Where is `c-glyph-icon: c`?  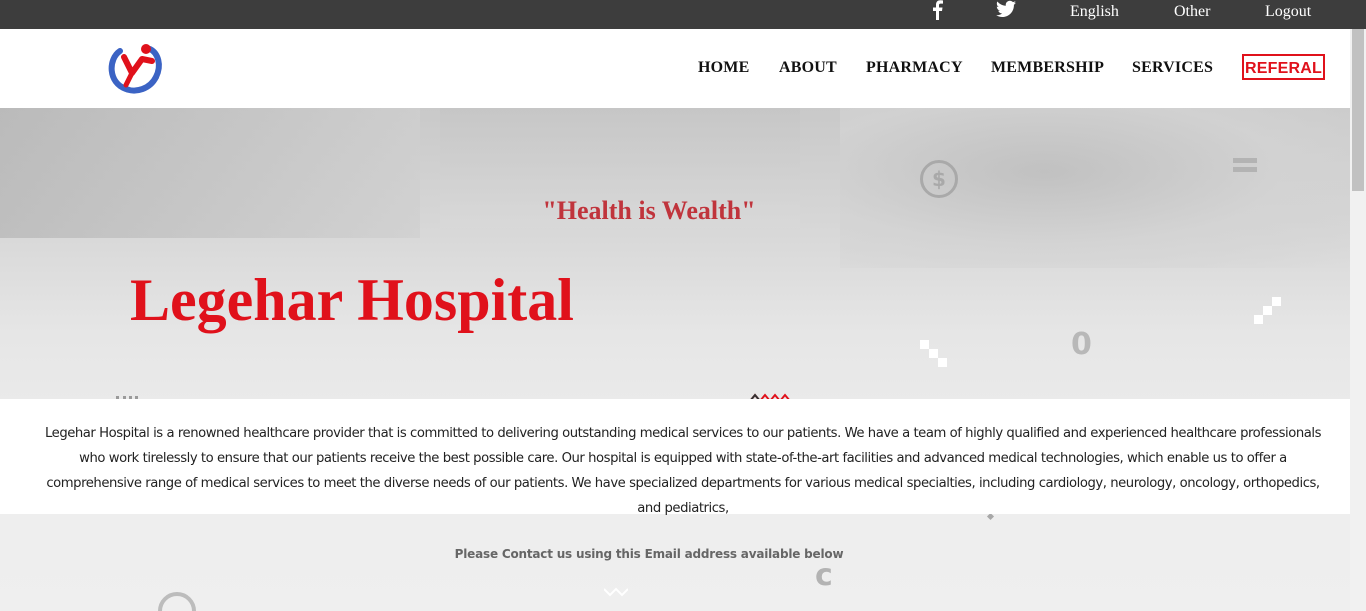
c-glyph-icon: c is located at coordinates (824, 575).